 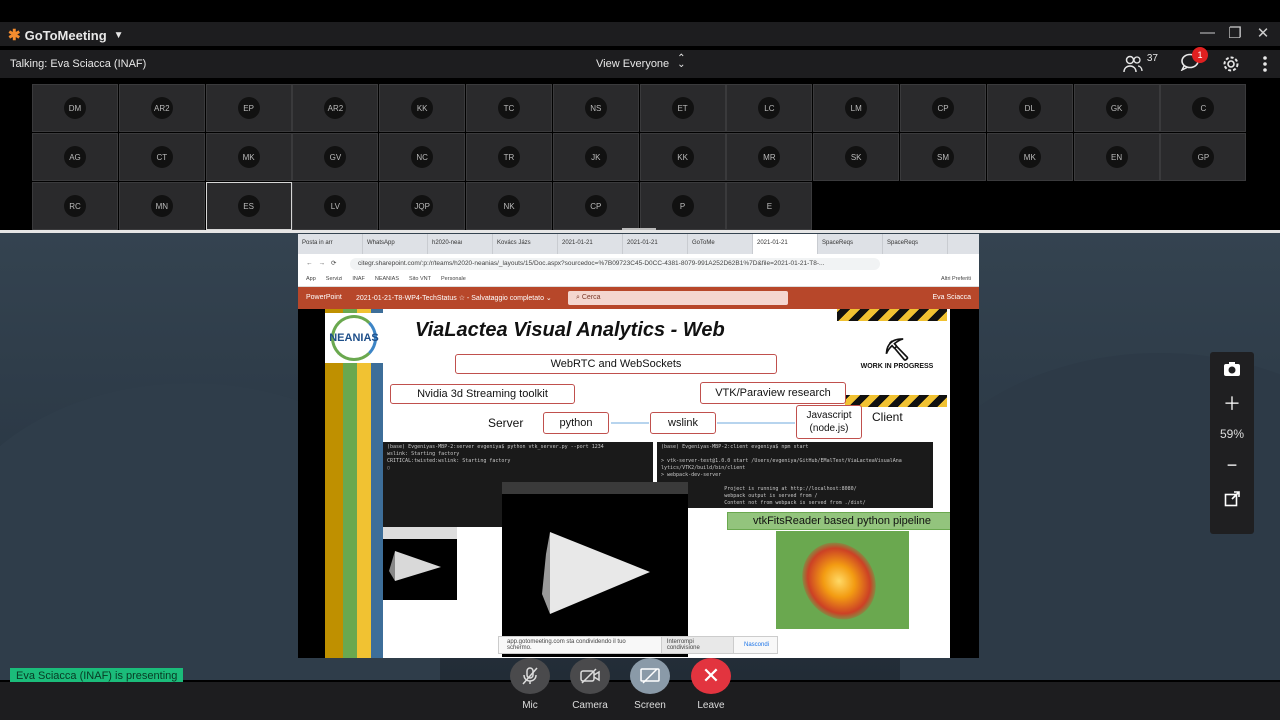 I want to click on participant-avatar: DM, so click(x=75, y=108).